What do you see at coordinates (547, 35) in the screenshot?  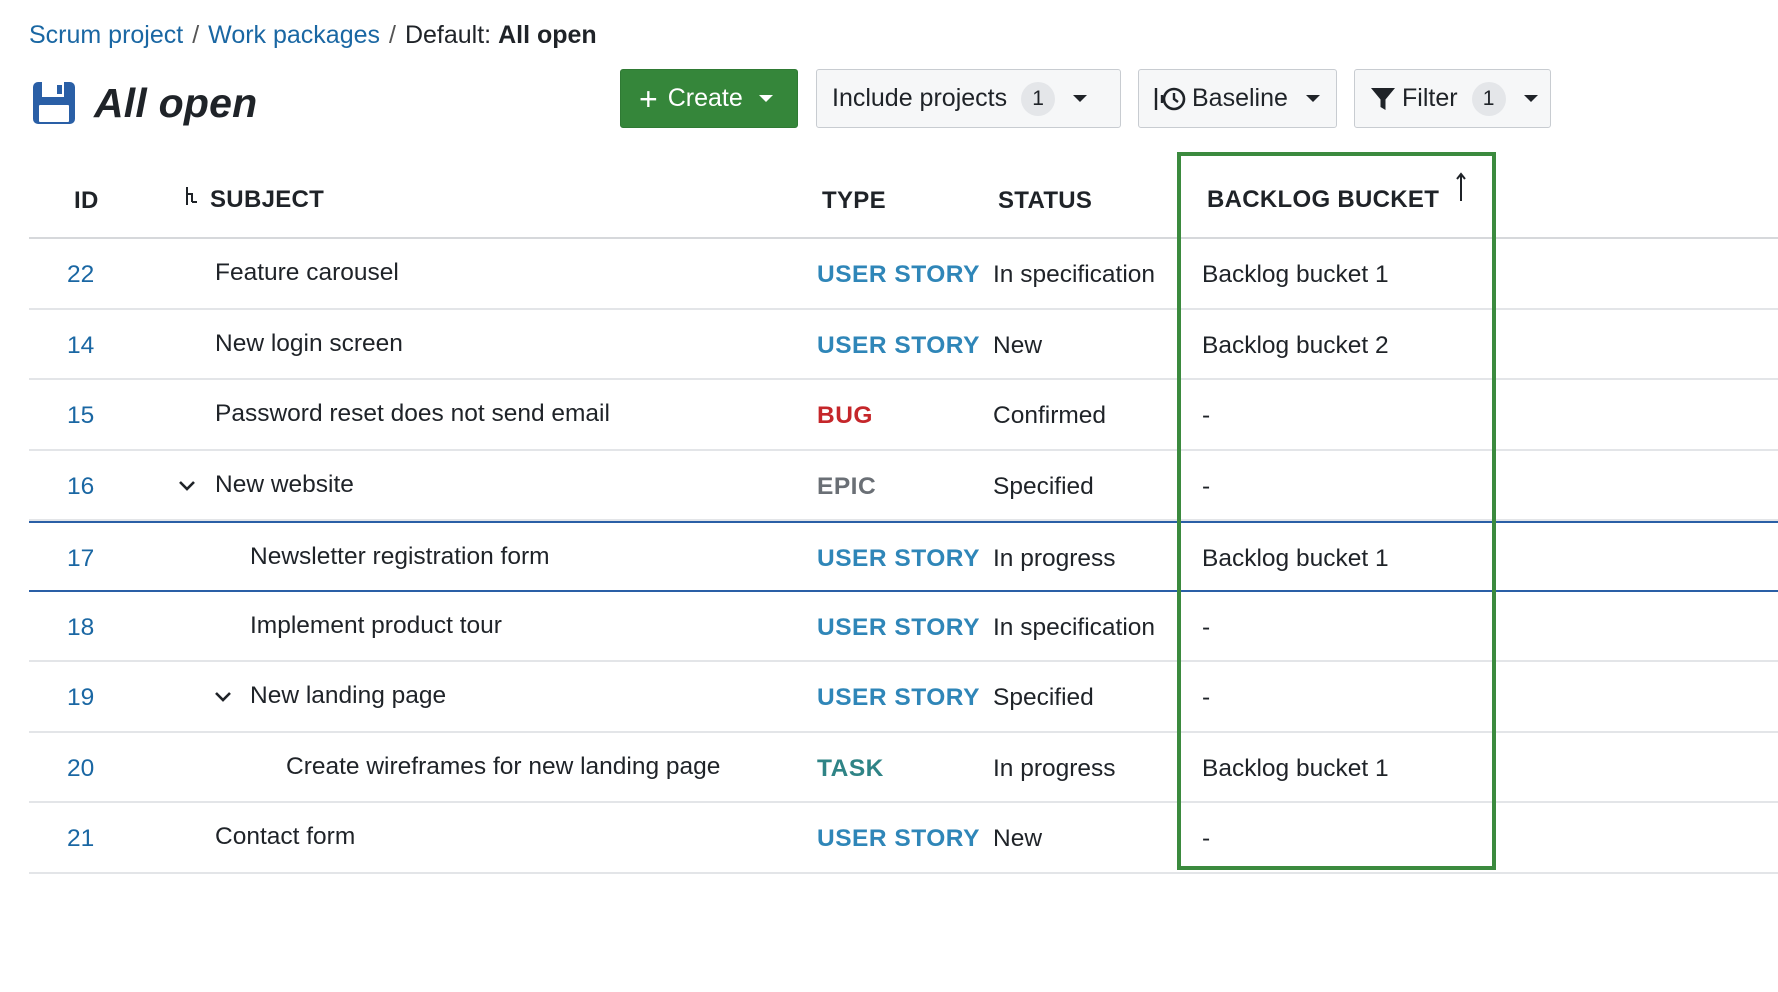 I see `breadcrumb-current: All open` at bounding box center [547, 35].